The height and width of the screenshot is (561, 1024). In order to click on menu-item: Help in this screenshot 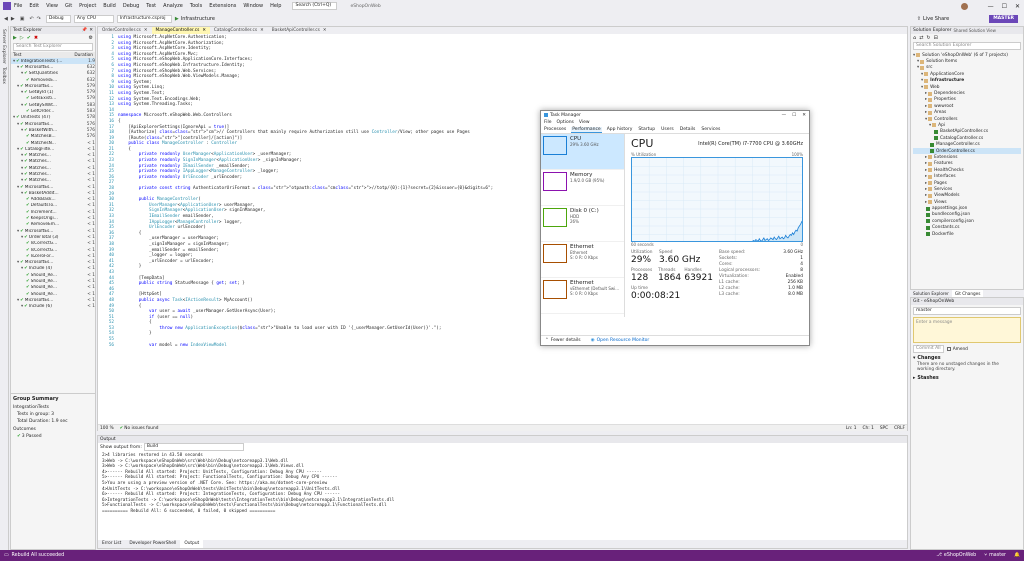, I will do `click(275, 6)`.